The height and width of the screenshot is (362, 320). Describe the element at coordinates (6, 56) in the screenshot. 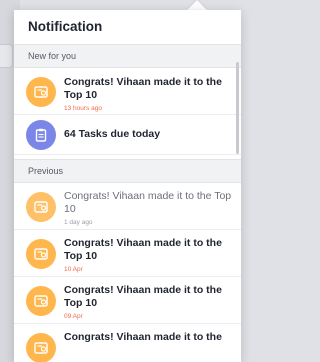

I see `background-input` at that location.